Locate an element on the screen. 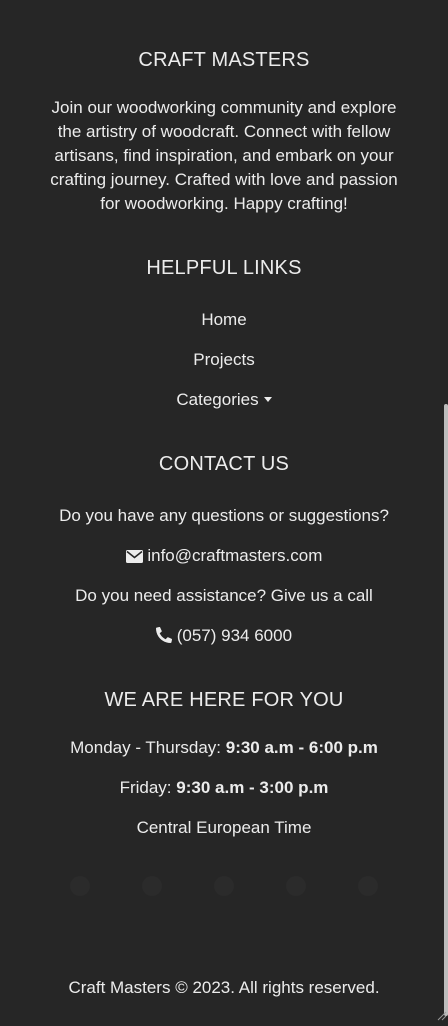  hours-weekday-row: Monday - Thursday: 9:30 a.m - 6:00 p.m is located at coordinates (224, 748).